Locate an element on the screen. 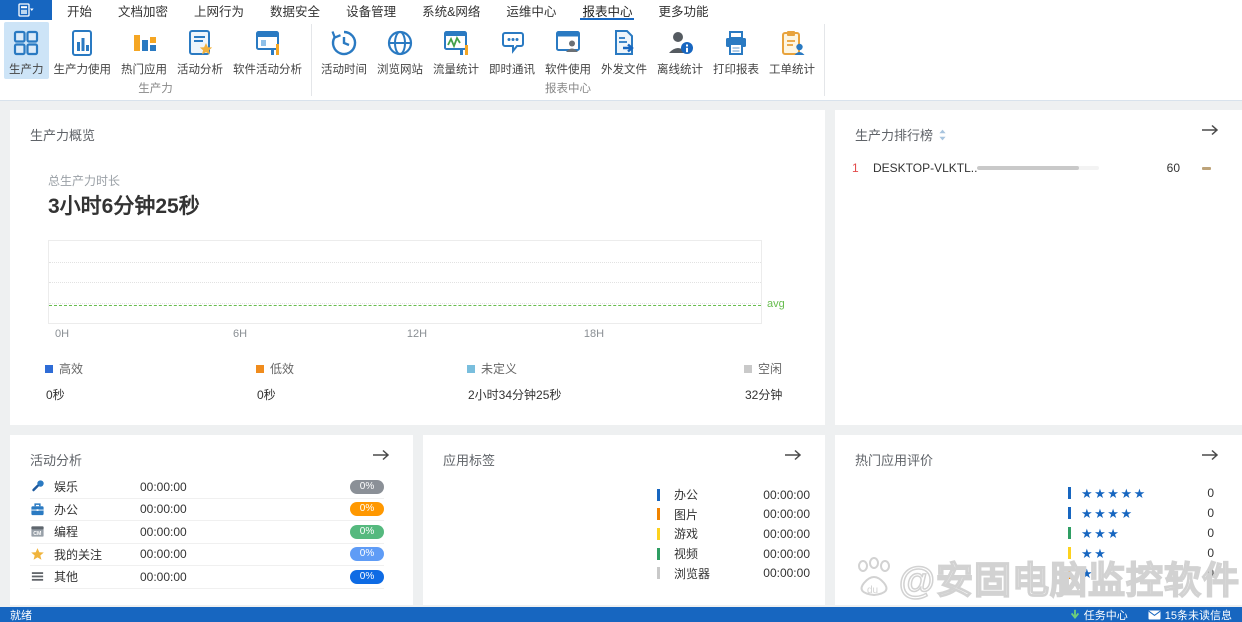 This screenshot has height=622, width=1242. tag-label: 图片 is located at coordinates (686, 514).